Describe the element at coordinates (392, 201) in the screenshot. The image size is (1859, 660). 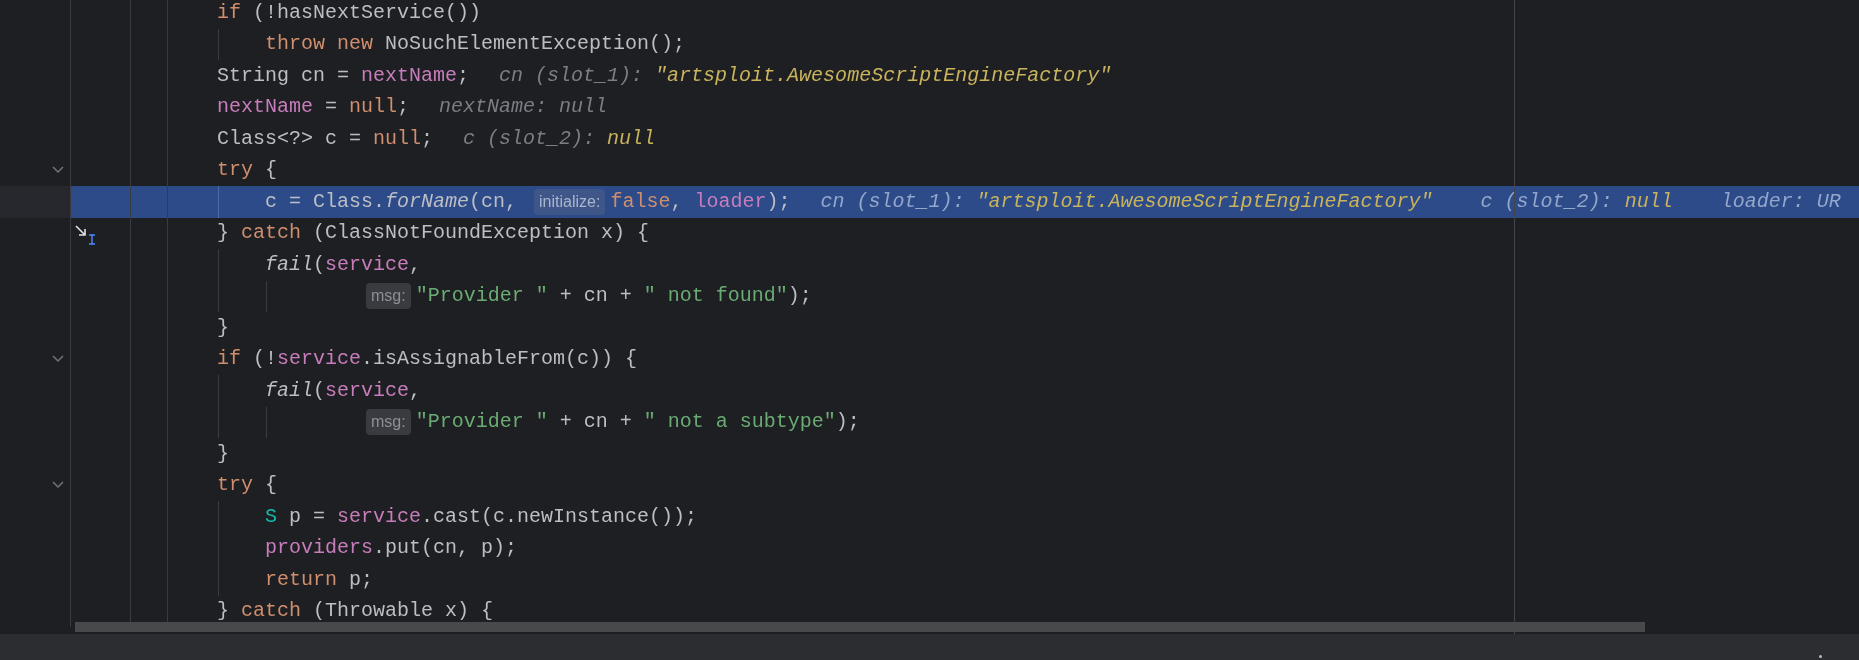
I see `code-line: c = Class.forName(cn,` at that location.